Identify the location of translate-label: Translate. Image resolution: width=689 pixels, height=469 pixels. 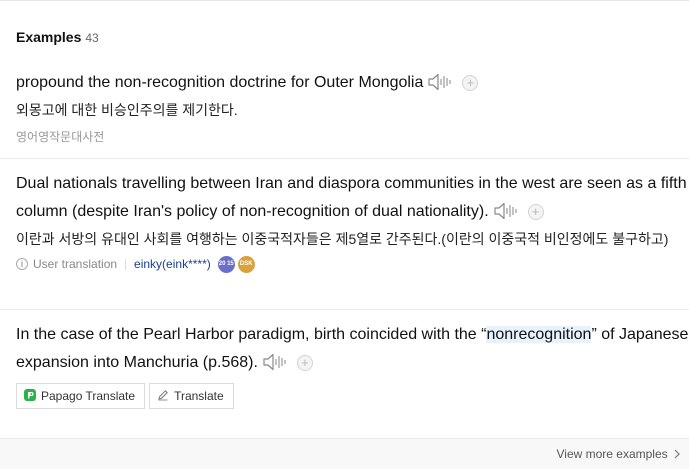
(199, 396).